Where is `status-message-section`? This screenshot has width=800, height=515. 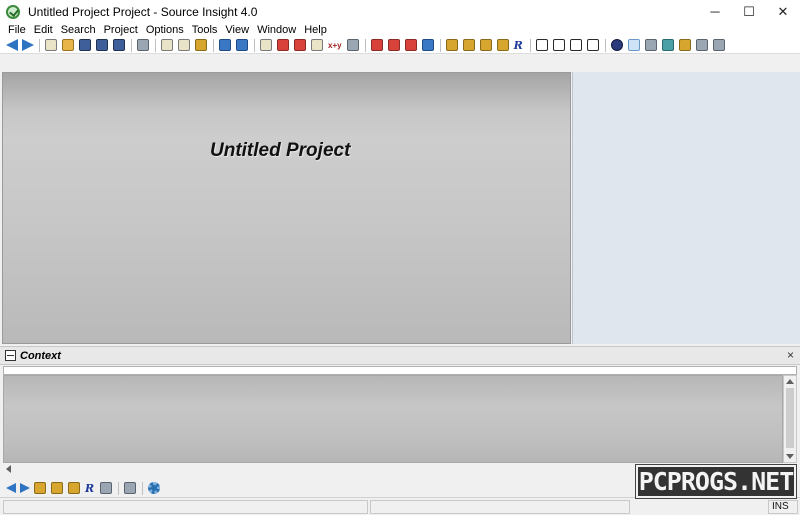 status-message-section is located at coordinates (185, 507).